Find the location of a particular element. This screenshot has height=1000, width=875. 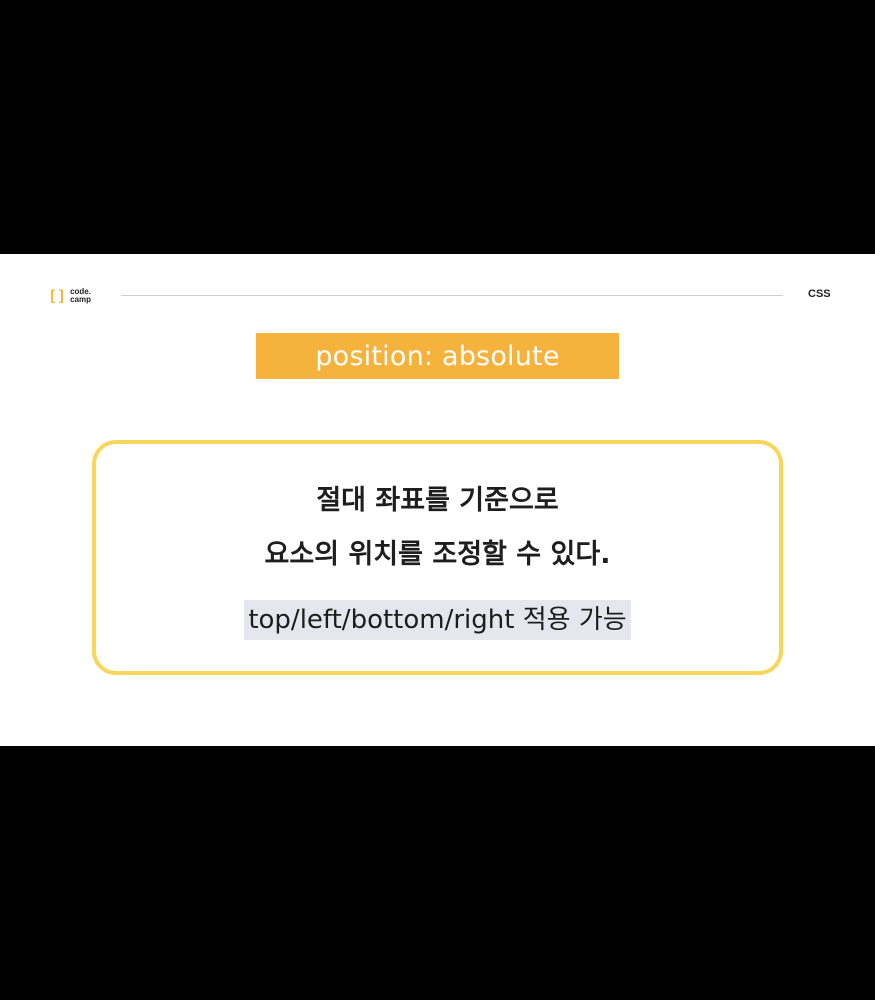

highlighted-note: top/left/bottom/right 적용 가능 is located at coordinates (437, 620).